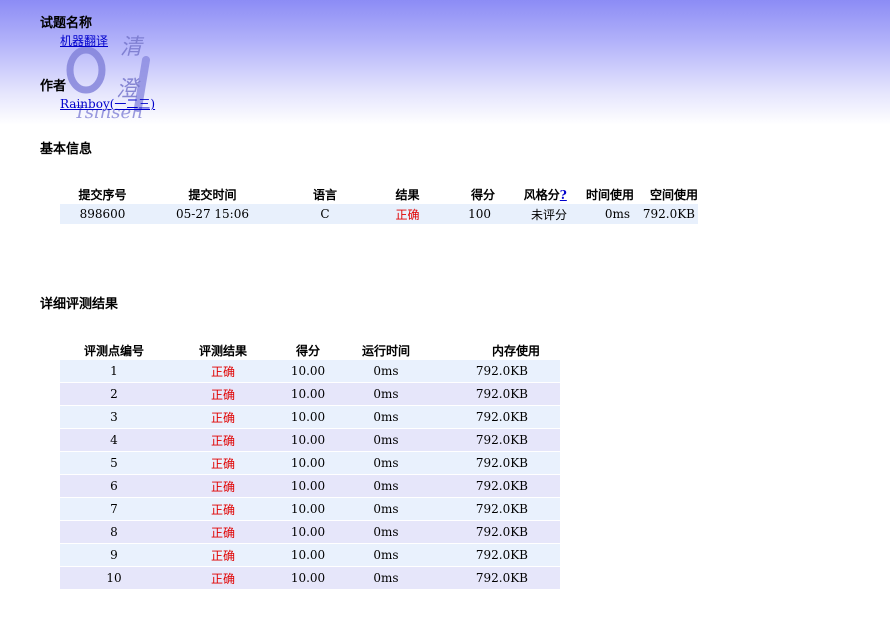  I want to click on cell-style-score: 未评分, so click(533, 214).